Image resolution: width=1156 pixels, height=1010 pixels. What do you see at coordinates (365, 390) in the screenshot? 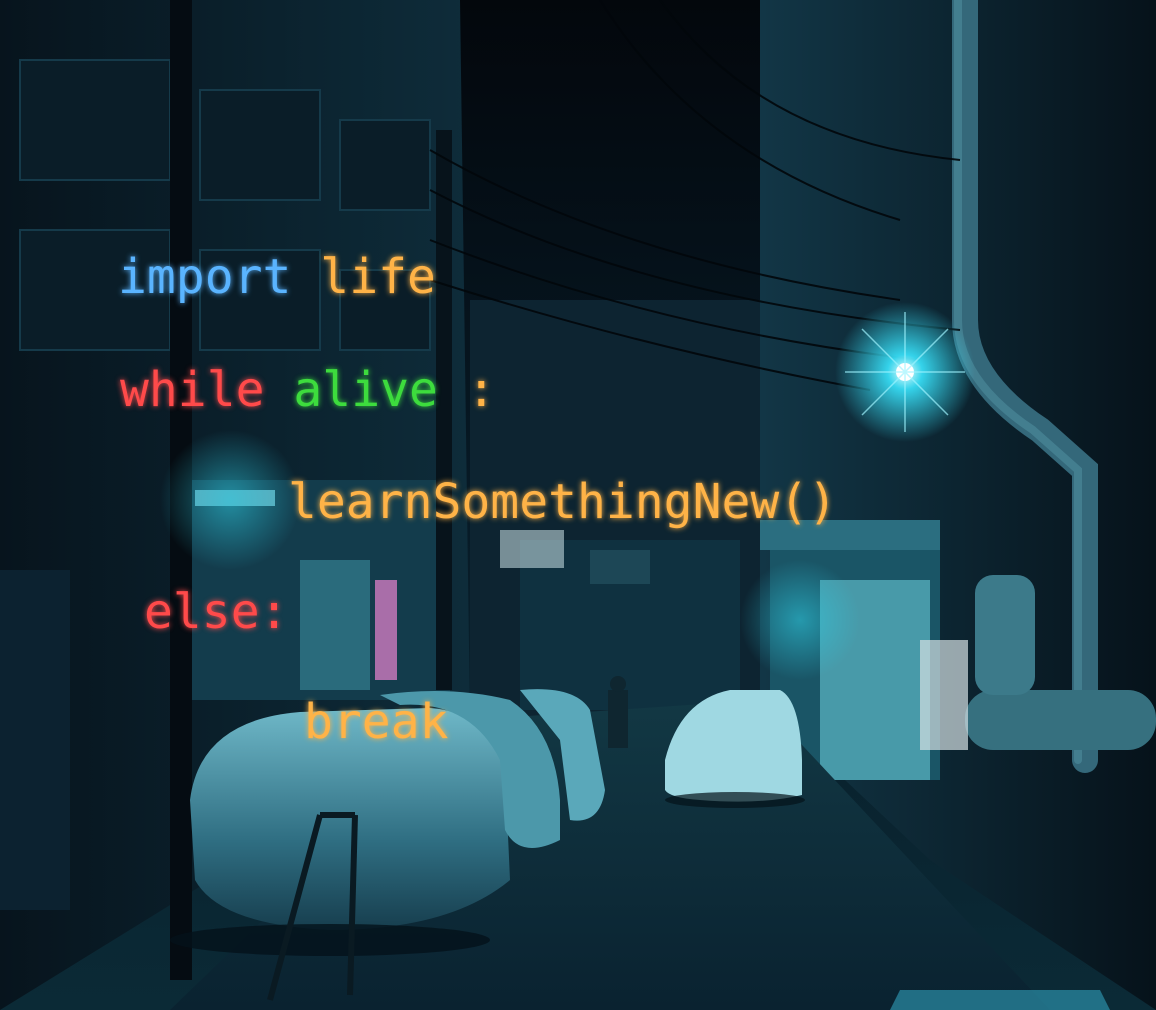
I see `condition-alive: alive` at bounding box center [365, 390].